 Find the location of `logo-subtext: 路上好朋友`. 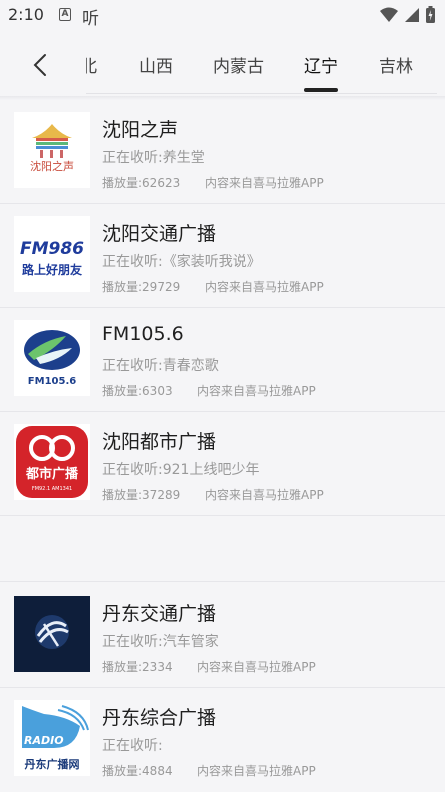

logo-subtext: 路上好朋友 is located at coordinates (52, 269).